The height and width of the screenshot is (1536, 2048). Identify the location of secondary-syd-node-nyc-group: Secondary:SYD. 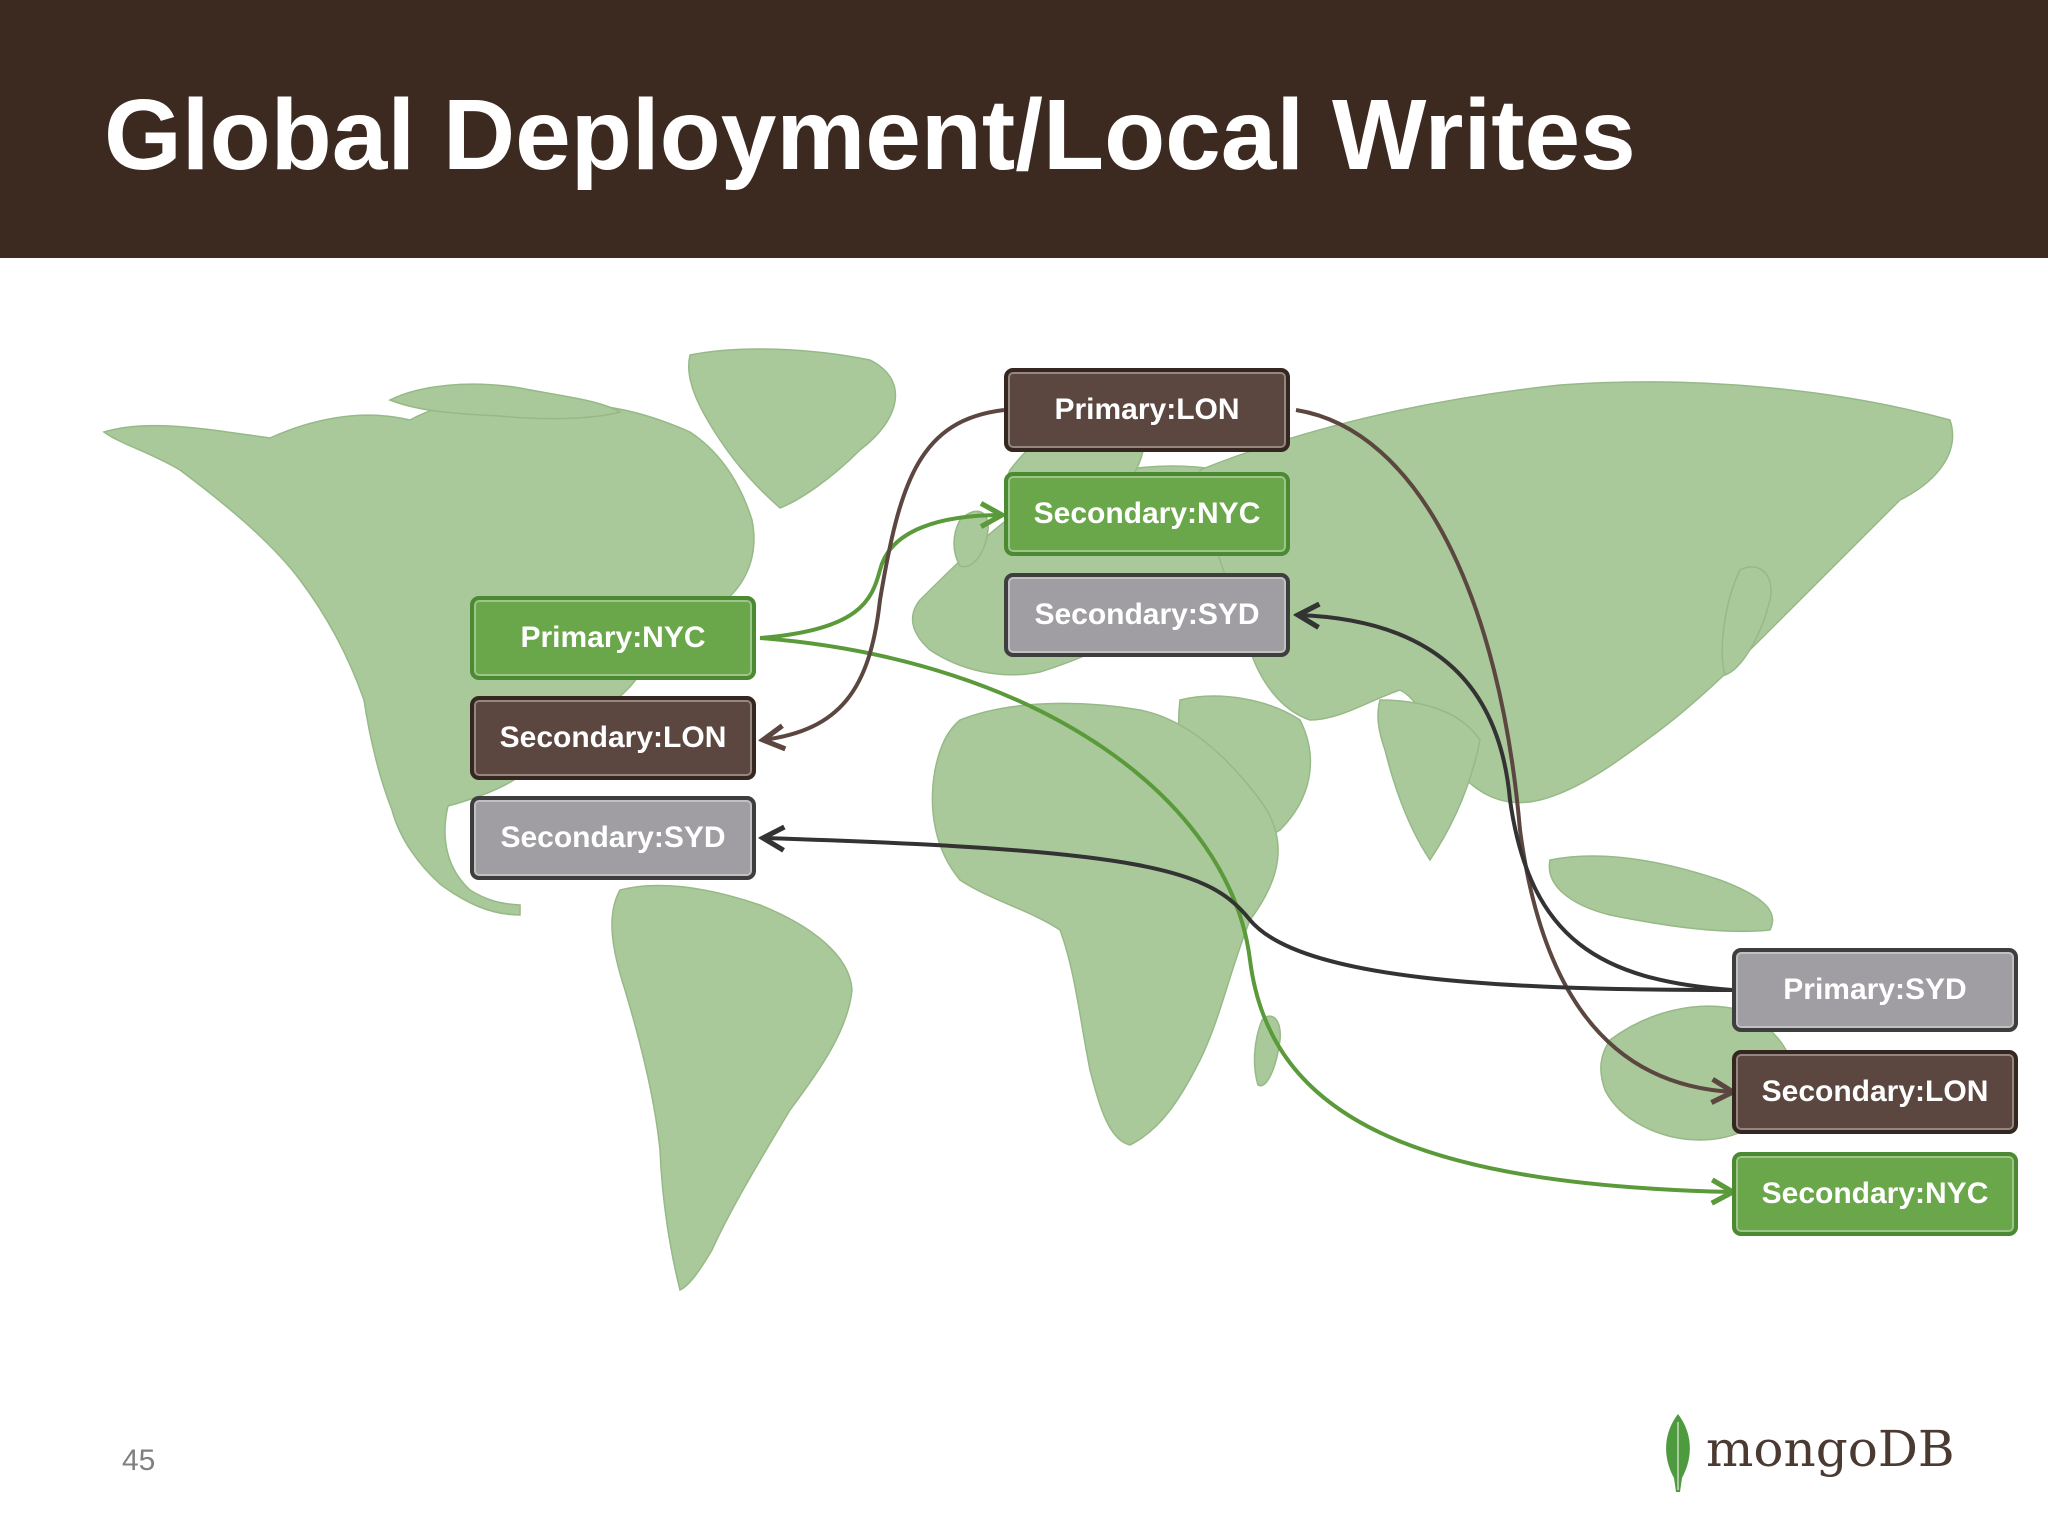
(613, 838).